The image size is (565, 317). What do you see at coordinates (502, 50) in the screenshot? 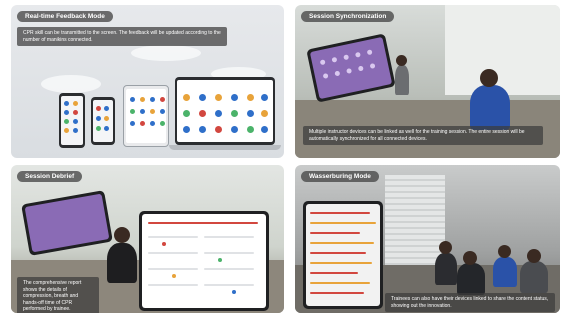
I see `whiteboard` at bounding box center [502, 50].